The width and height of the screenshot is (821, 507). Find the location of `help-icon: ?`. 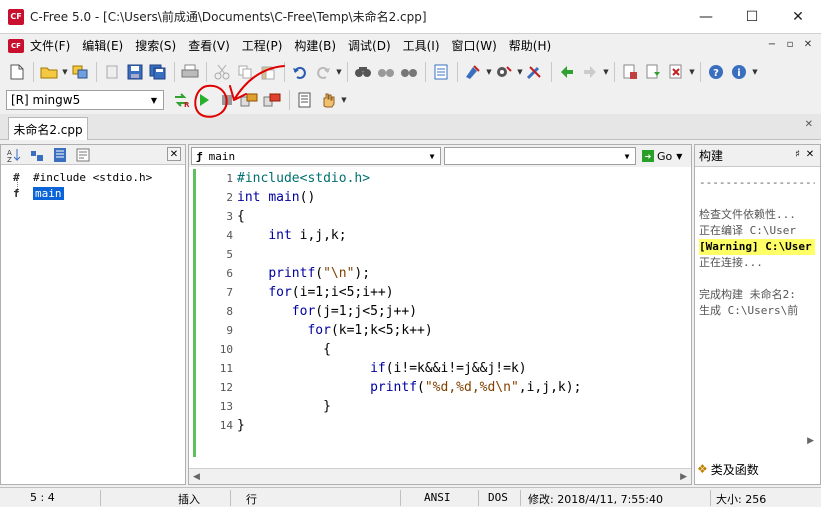

help-icon: ? is located at coordinates (716, 72).